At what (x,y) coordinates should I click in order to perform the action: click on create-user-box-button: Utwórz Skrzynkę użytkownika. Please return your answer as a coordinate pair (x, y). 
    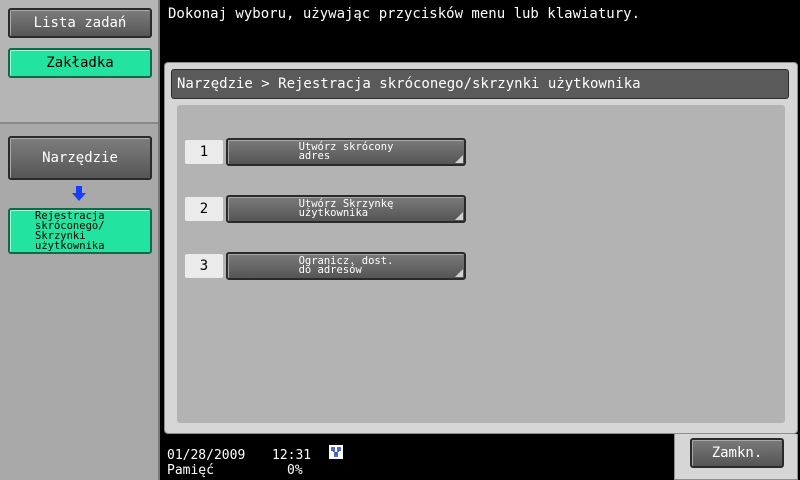
    Looking at the image, I should click on (346, 209).